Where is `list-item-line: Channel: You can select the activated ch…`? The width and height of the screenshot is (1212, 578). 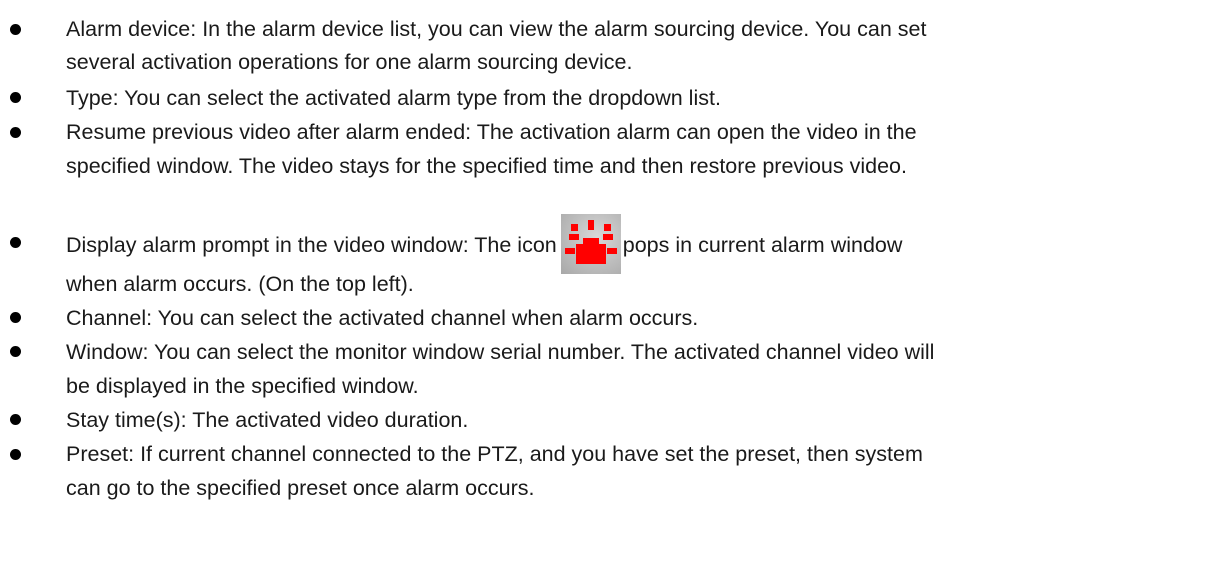 list-item-line: Channel: You can select the activated ch… is located at coordinates (382, 318).